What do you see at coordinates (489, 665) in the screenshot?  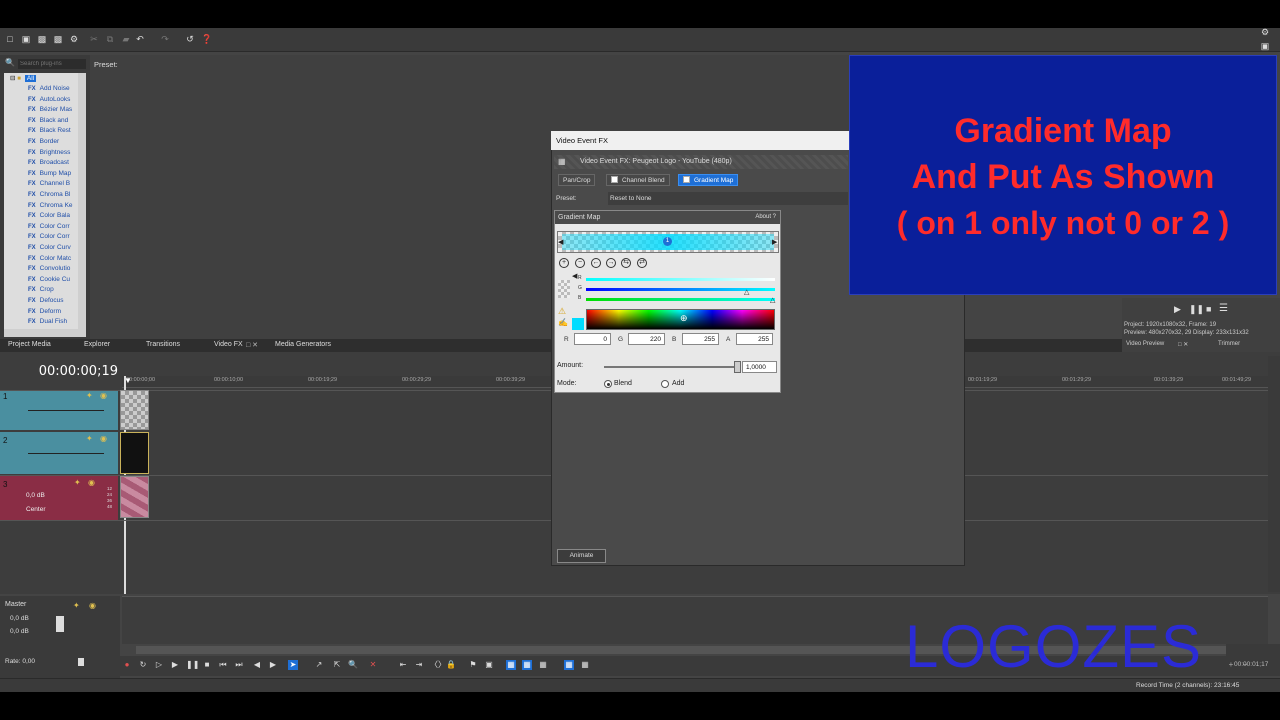 I see `region-icon: ▣` at bounding box center [489, 665].